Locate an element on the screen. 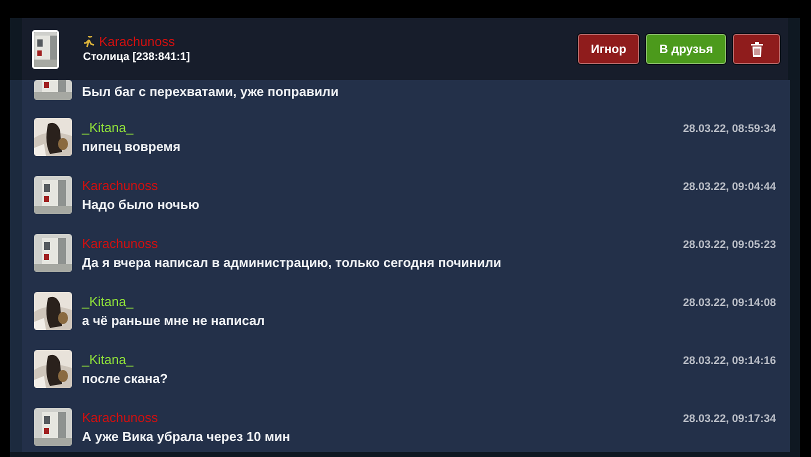 Image resolution: width=811 pixels, height=457 pixels. message-time: 28.03.22, 09:04:44 is located at coordinates (729, 187).